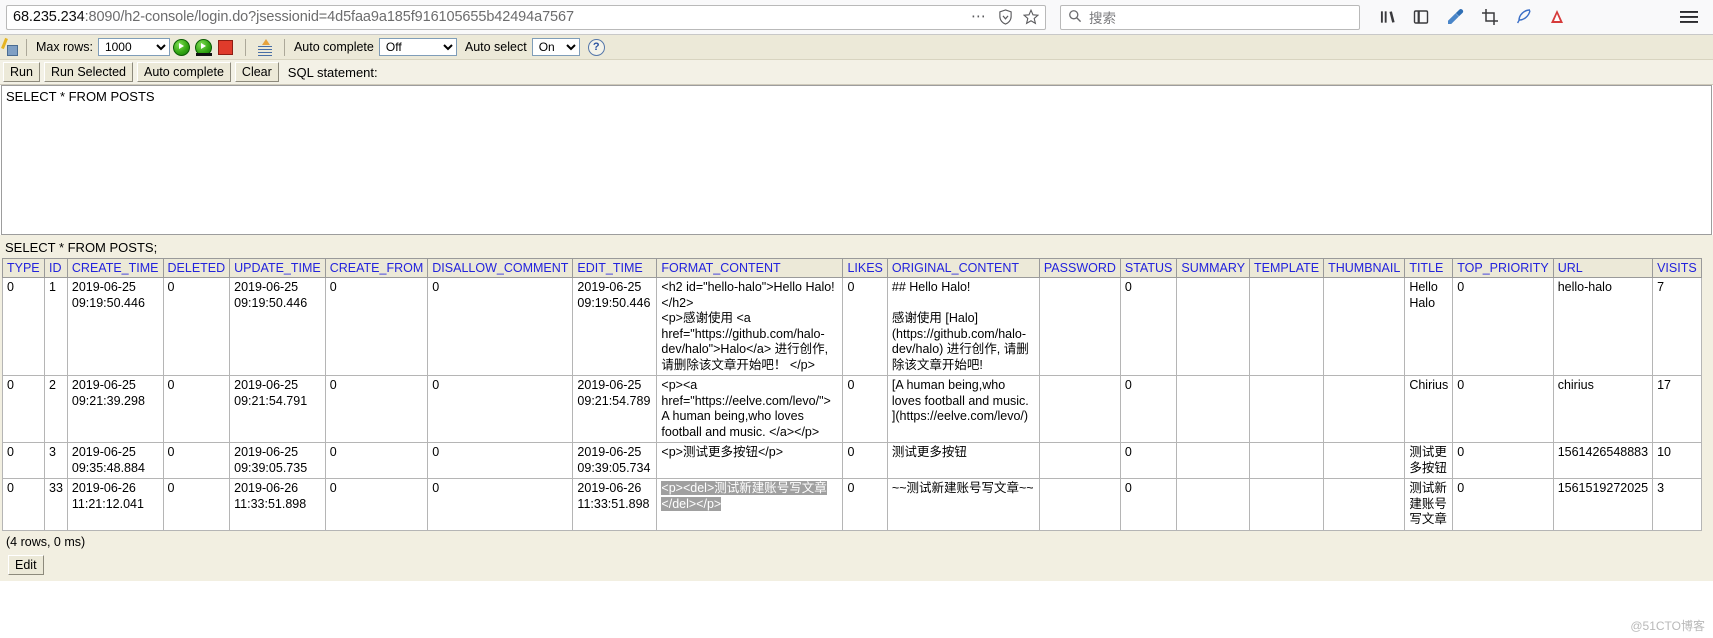  What do you see at coordinates (1677, 460) in the screenshot?
I see `cell-visits: 10` at bounding box center [1677, 460].